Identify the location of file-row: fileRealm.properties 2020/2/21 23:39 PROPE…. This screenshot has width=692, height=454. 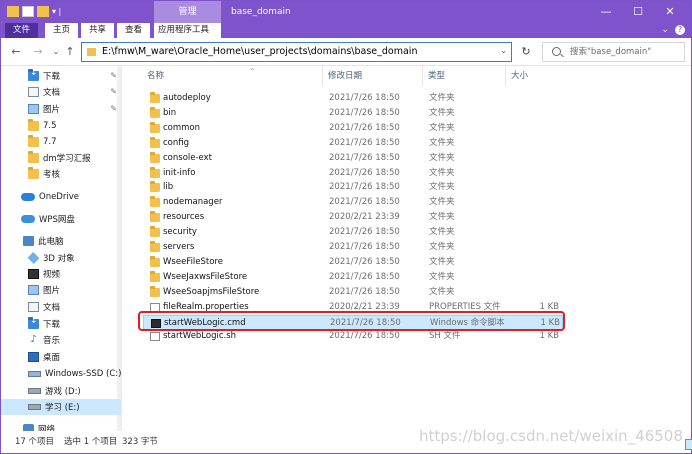
(353, 307).